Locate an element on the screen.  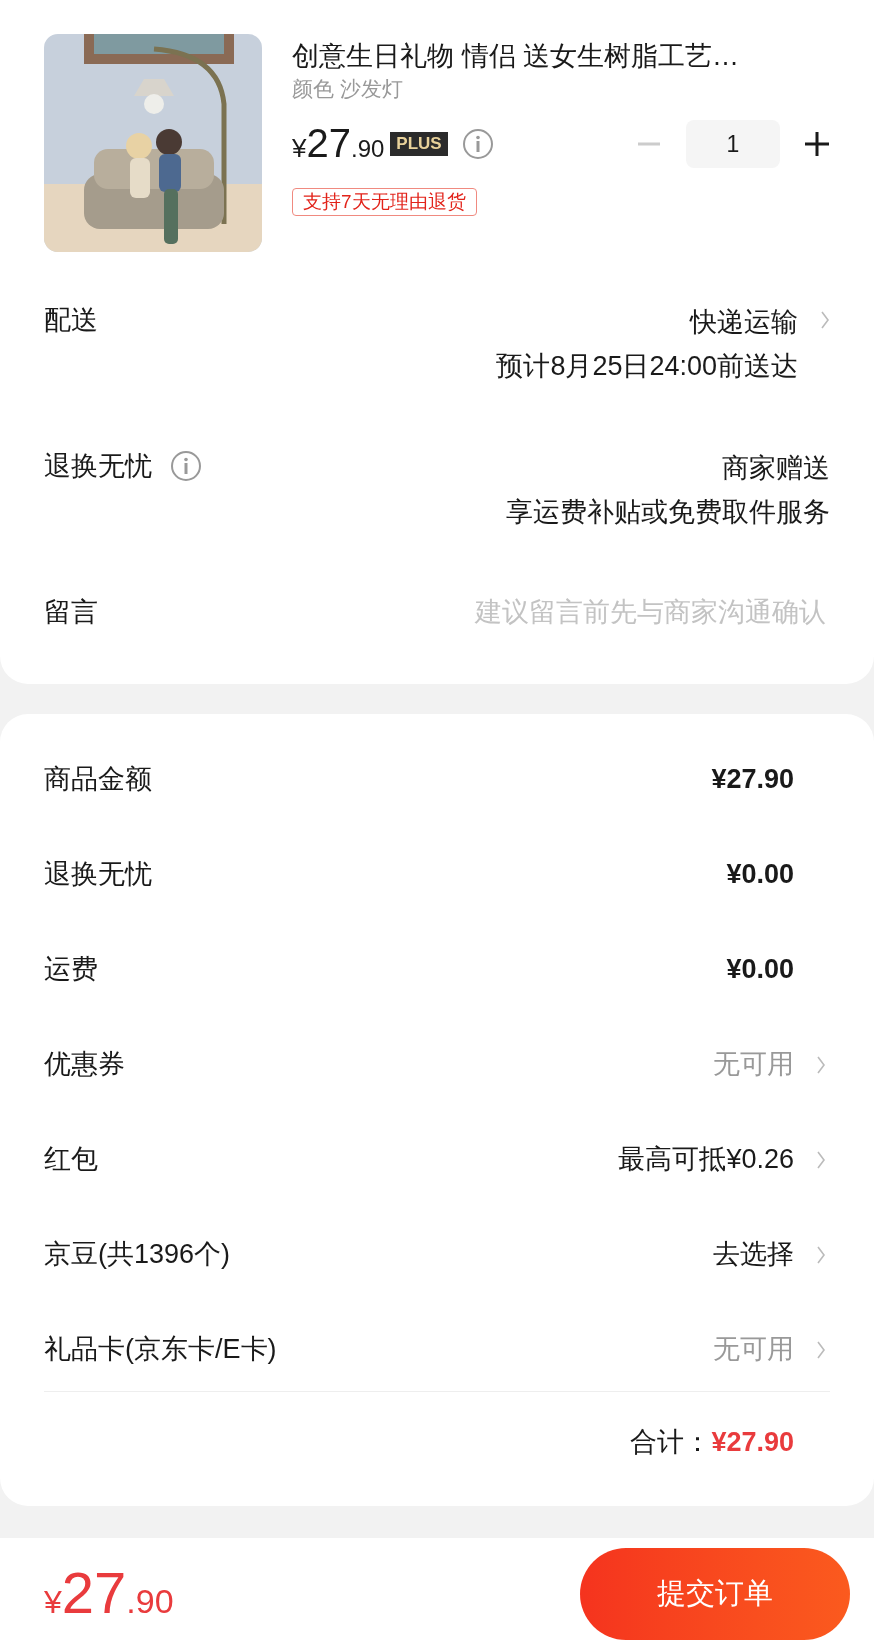
plus-badge: PLUS is located at coordinates (419, 144).